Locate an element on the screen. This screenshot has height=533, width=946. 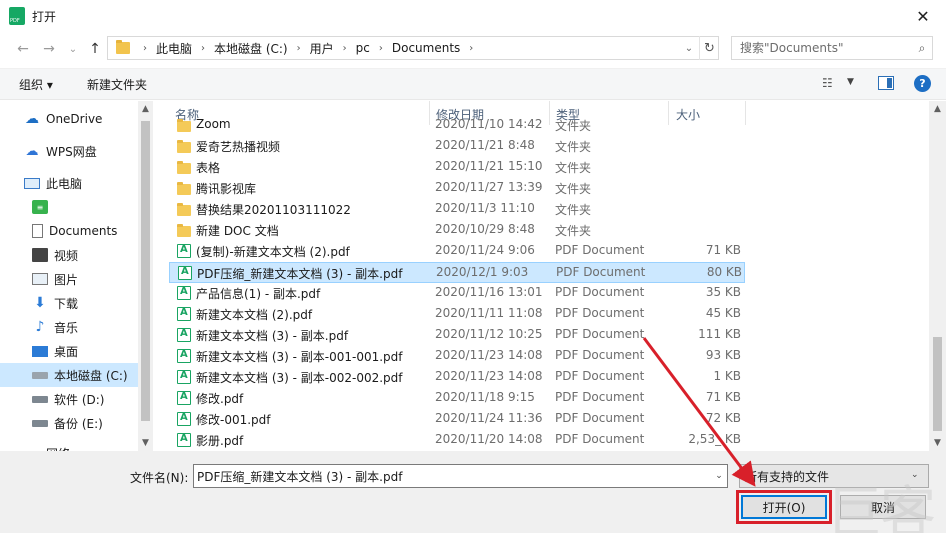
nav-item-drive-d: 软件 (D:) is located at coordinates (70, 399).